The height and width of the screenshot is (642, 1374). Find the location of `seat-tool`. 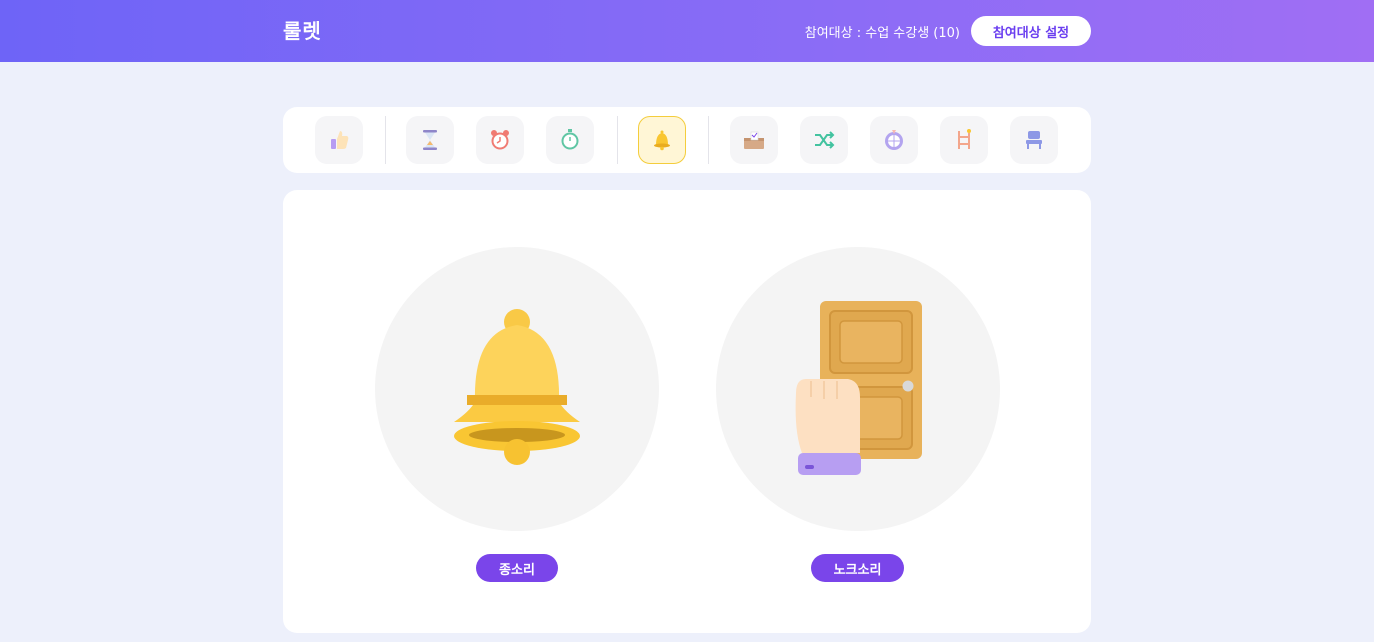

seat-tool is located at coordinates (1034, 140).